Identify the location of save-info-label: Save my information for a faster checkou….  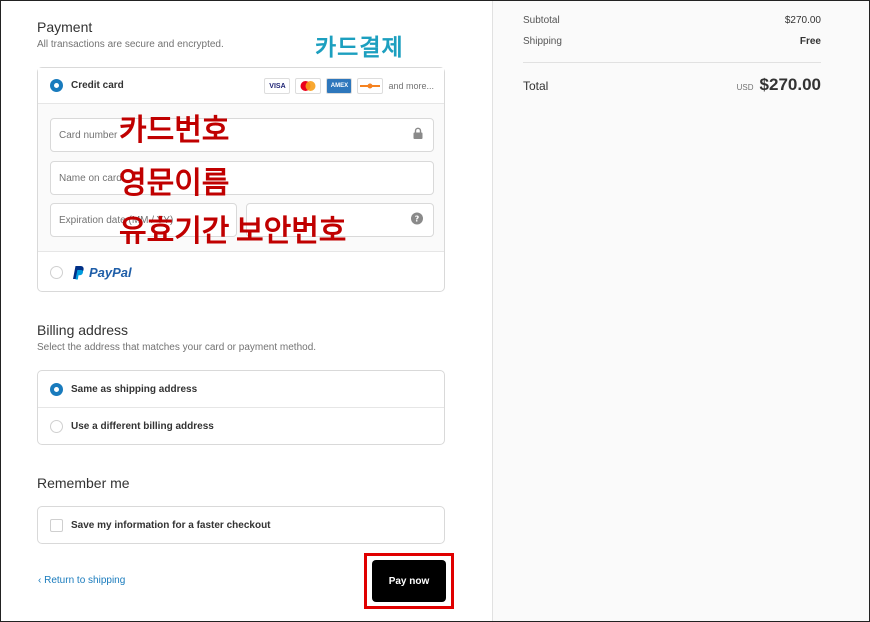
(171, 525).